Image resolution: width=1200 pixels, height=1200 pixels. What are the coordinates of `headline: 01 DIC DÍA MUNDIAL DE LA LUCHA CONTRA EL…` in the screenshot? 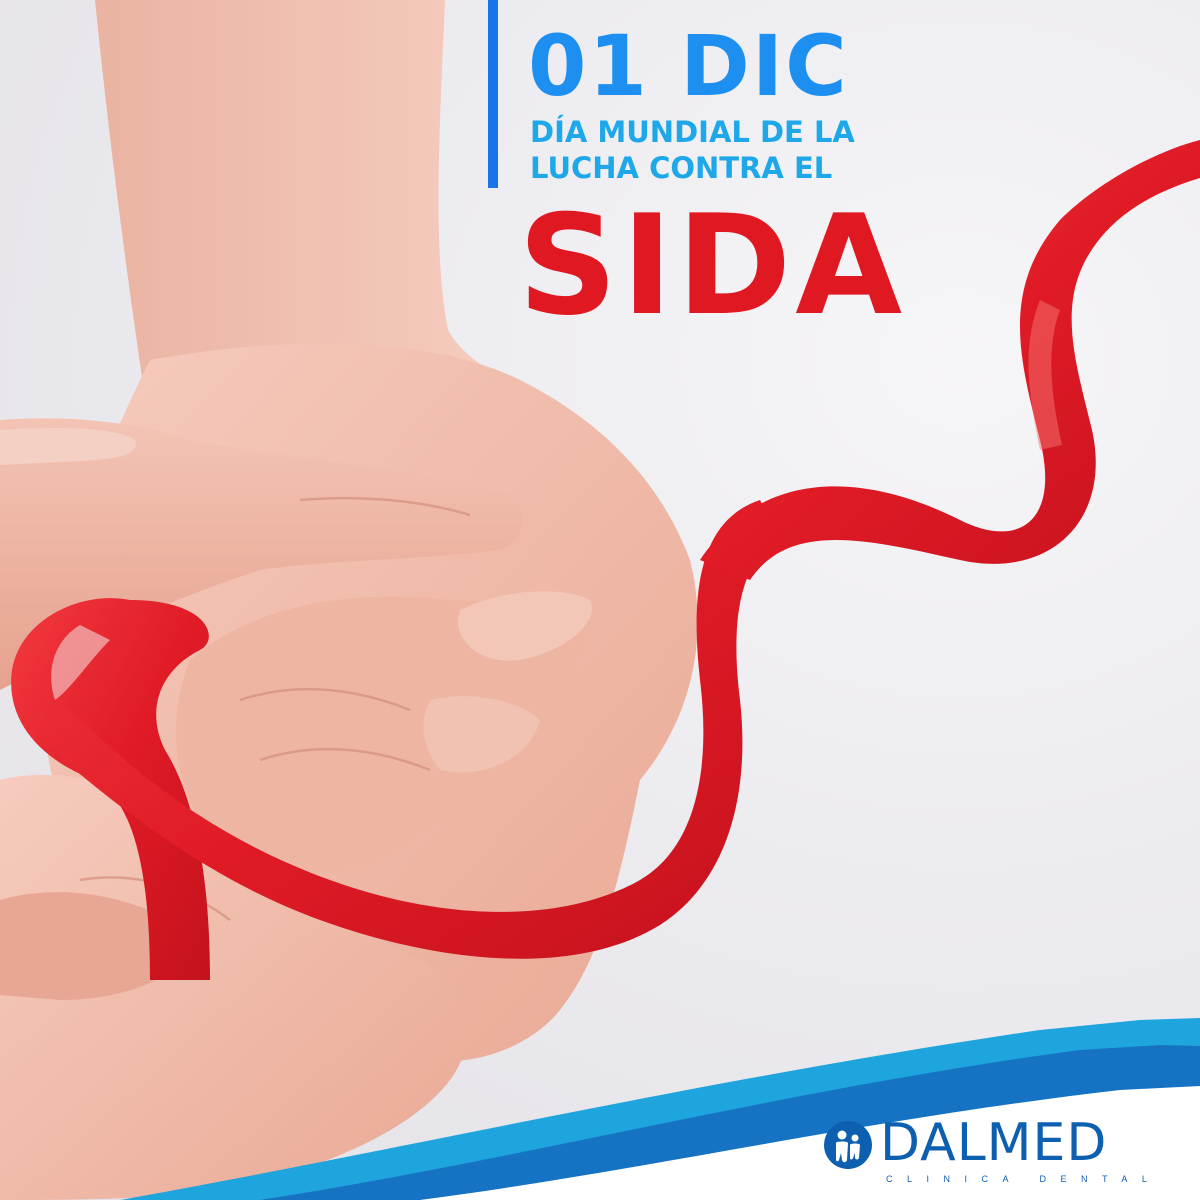 It's located at (748, 170).